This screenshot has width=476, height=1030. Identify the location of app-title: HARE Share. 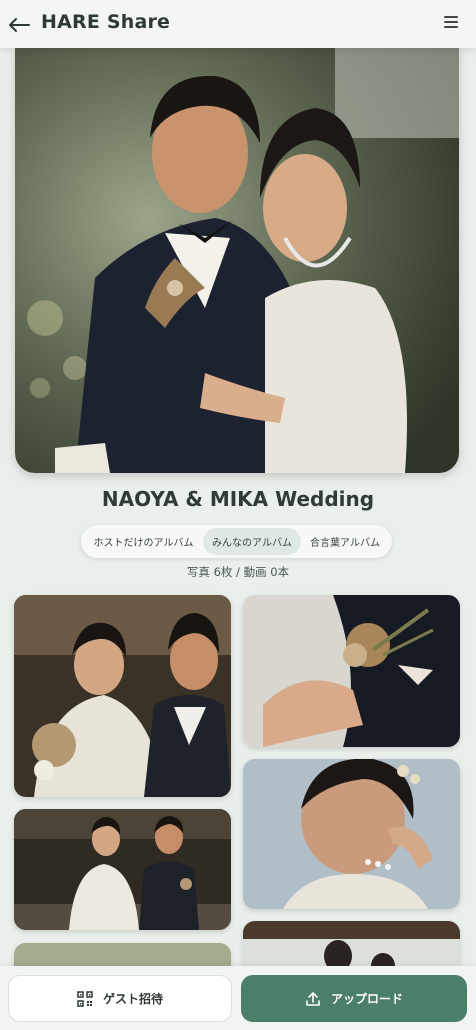
(106, 22).